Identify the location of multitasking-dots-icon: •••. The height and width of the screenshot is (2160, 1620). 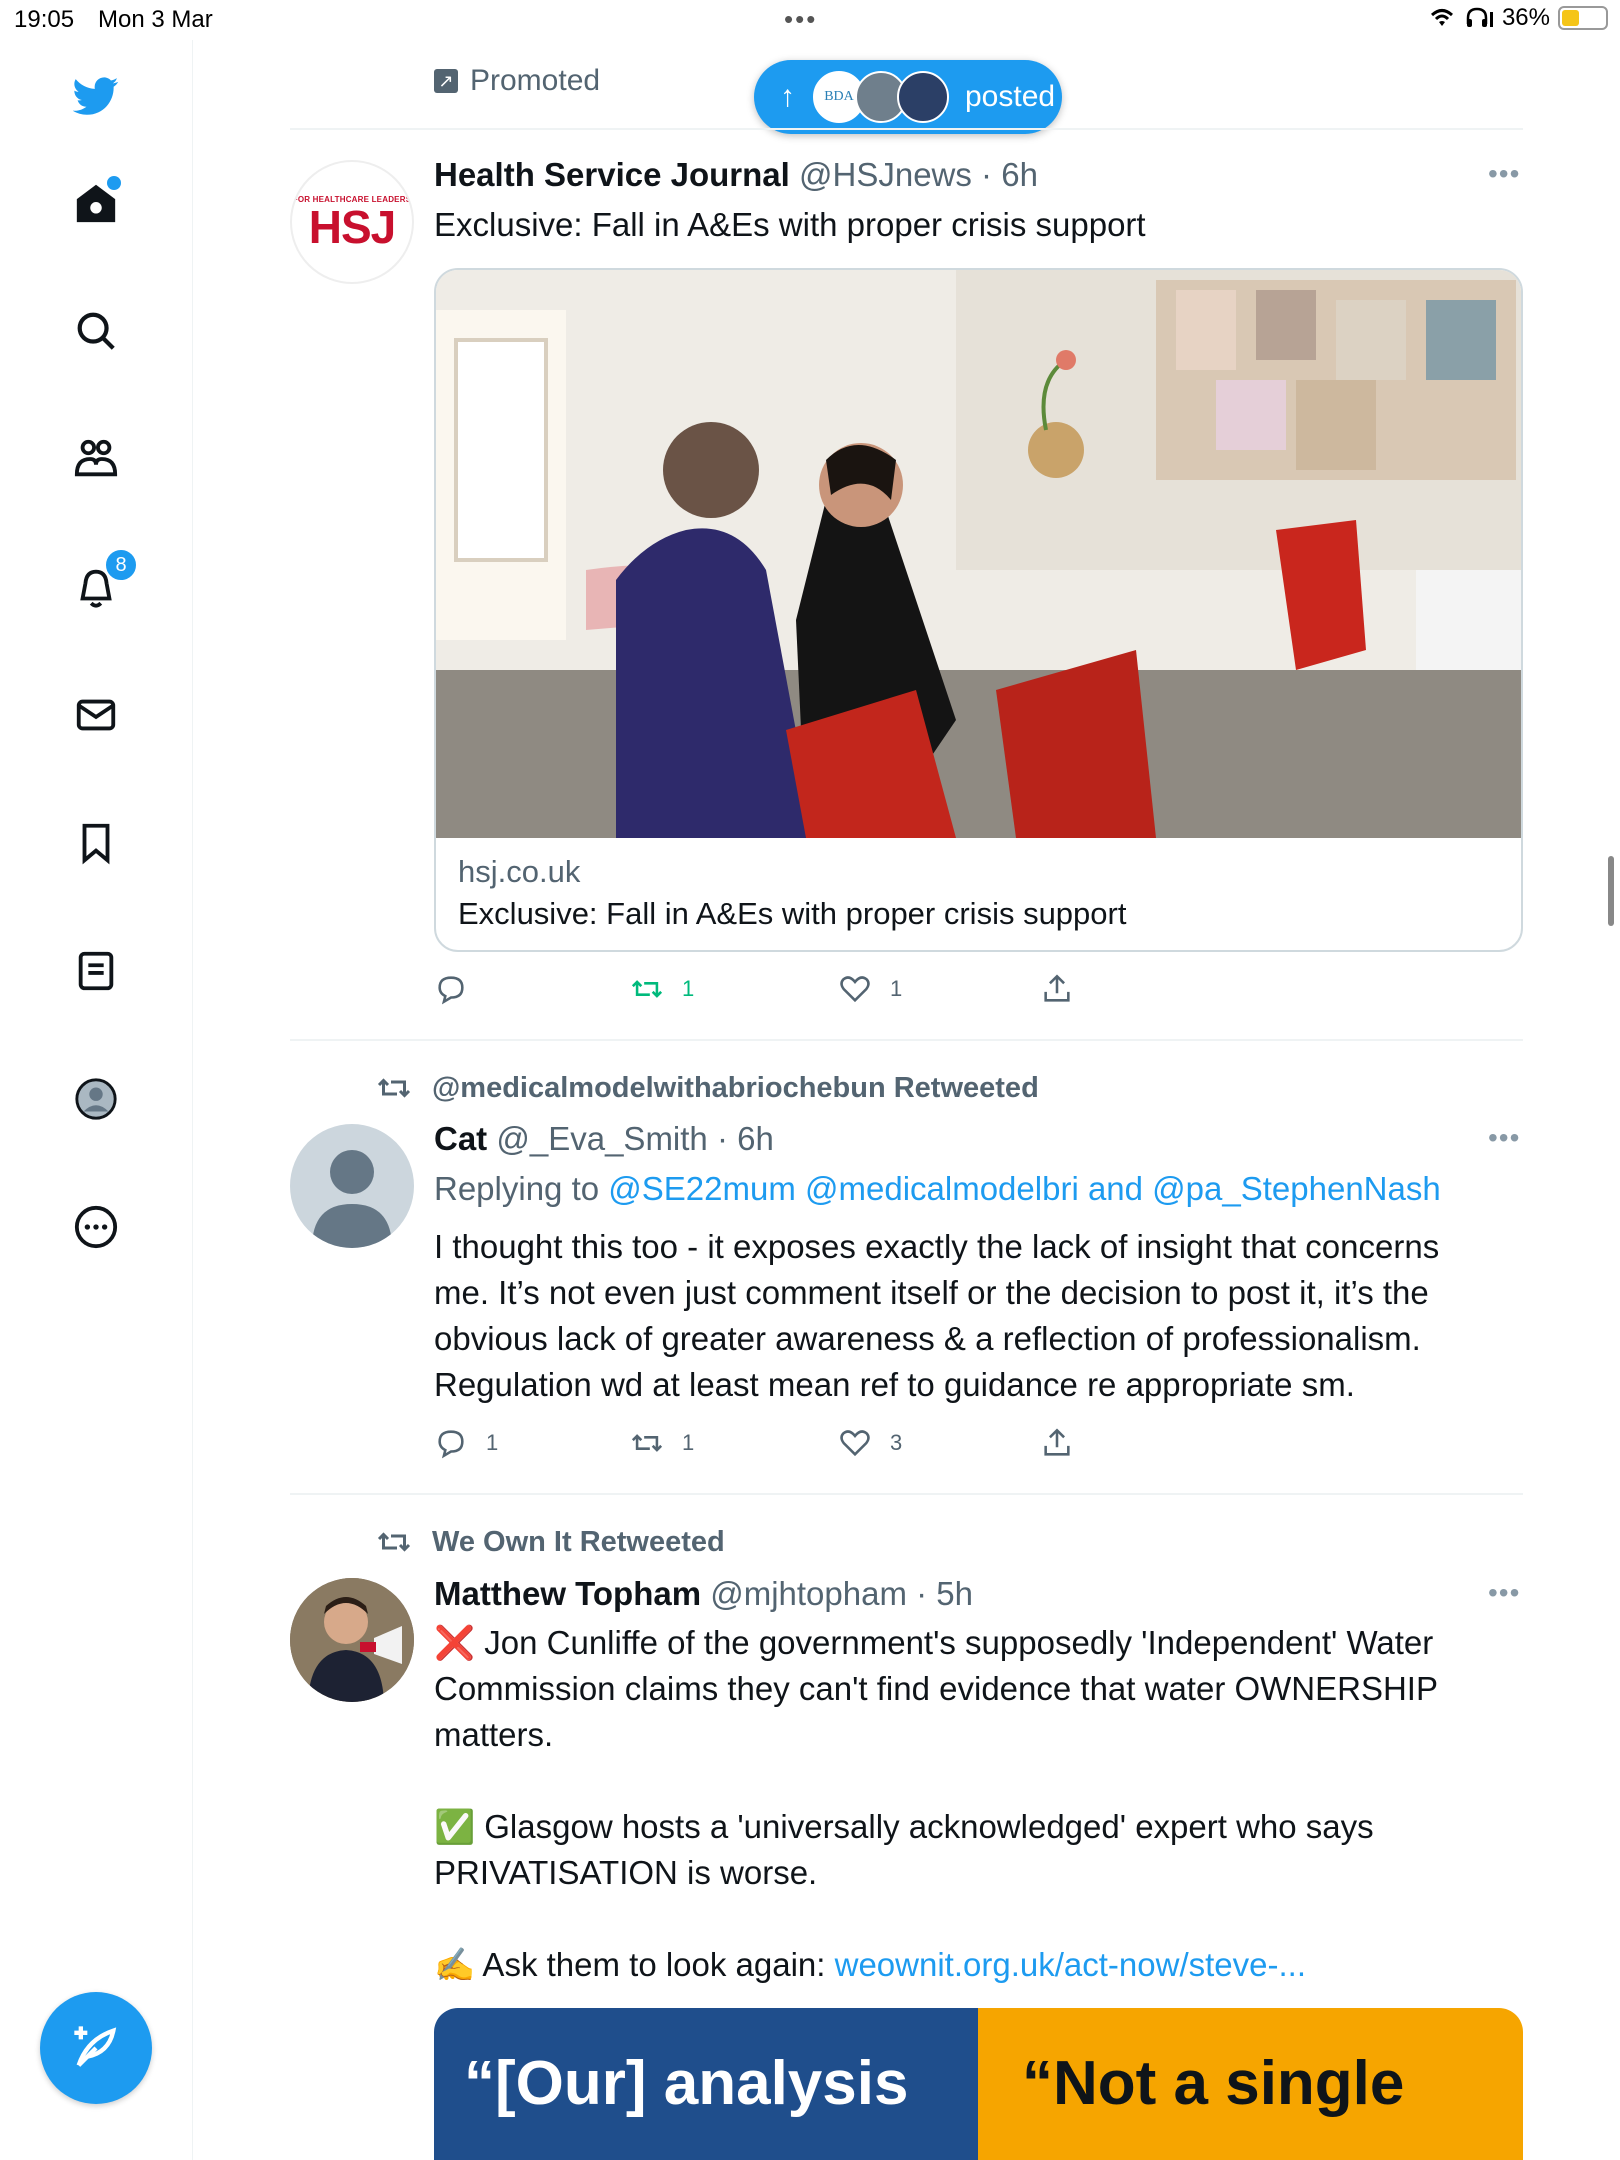
(800, 19).